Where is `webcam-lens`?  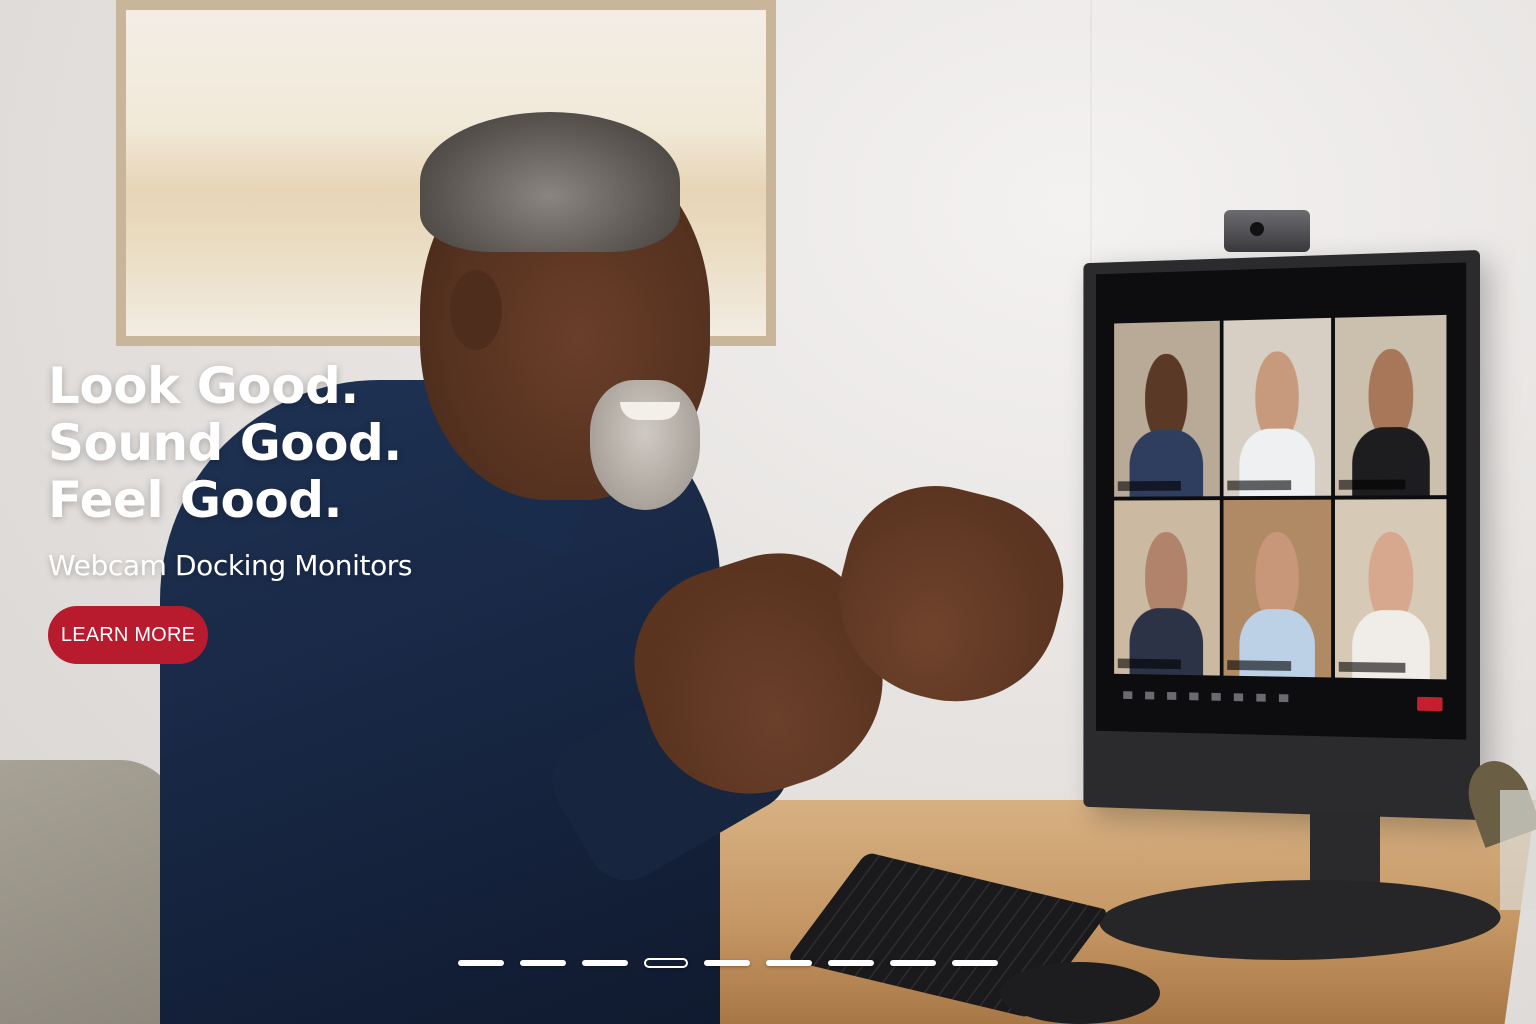
webcam-lens is located at coordinates (1257, 229).